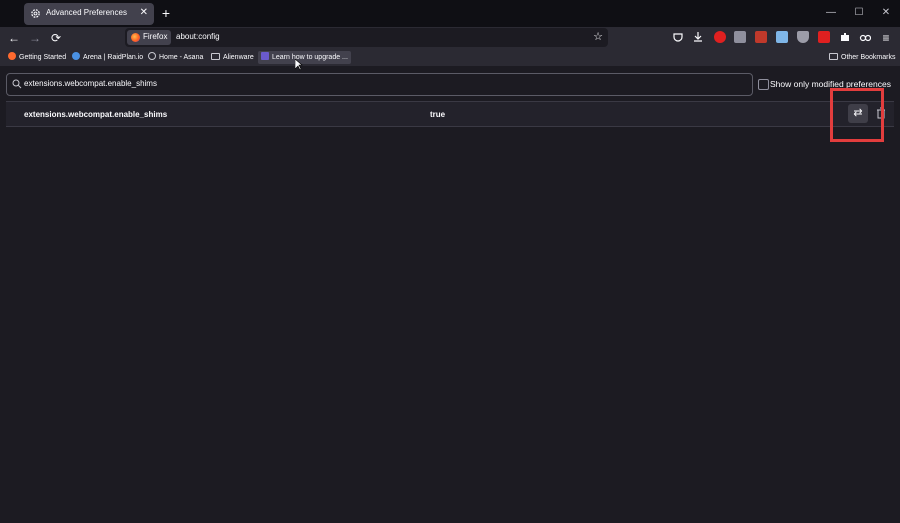 Image resolution: width=900 pixels, height=523 pixels. What do you see at coordinates (845, 37) in the screenshot?
I see `extensions-puzzle-icon` at bounding box center [845, 37].